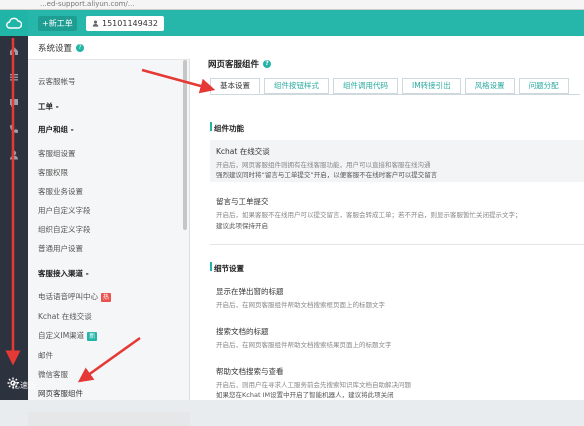 The height and width of the screenshot is (426, 584). I want to click on nav-group-channels: 客服接入渠道 -, so click(63, 273).